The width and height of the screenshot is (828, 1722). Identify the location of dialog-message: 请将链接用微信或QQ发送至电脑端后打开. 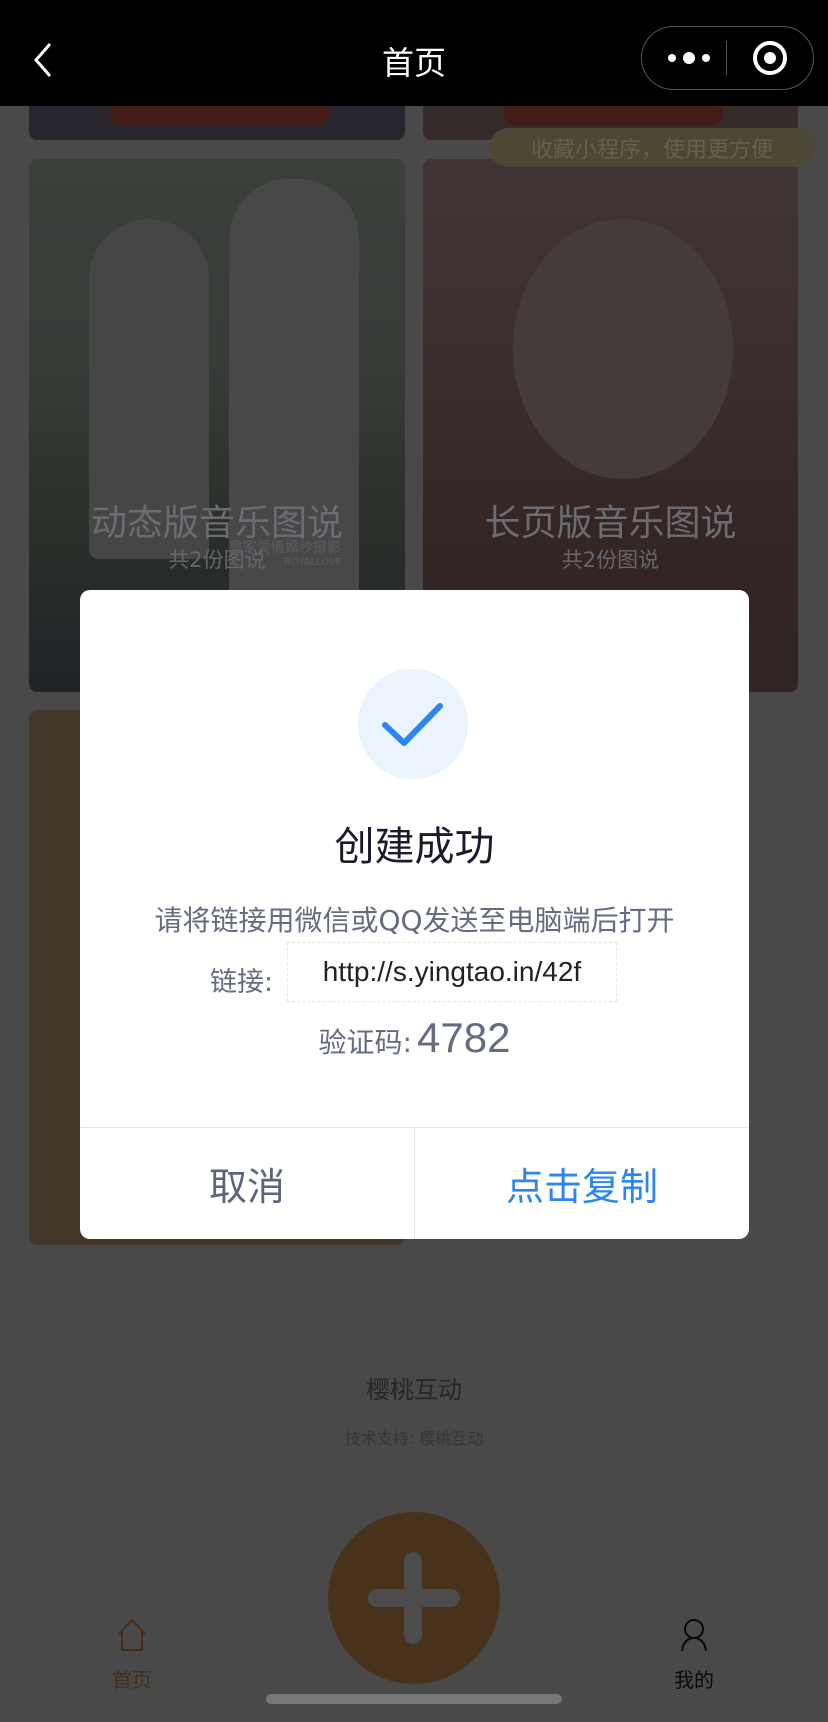
(414, 920).